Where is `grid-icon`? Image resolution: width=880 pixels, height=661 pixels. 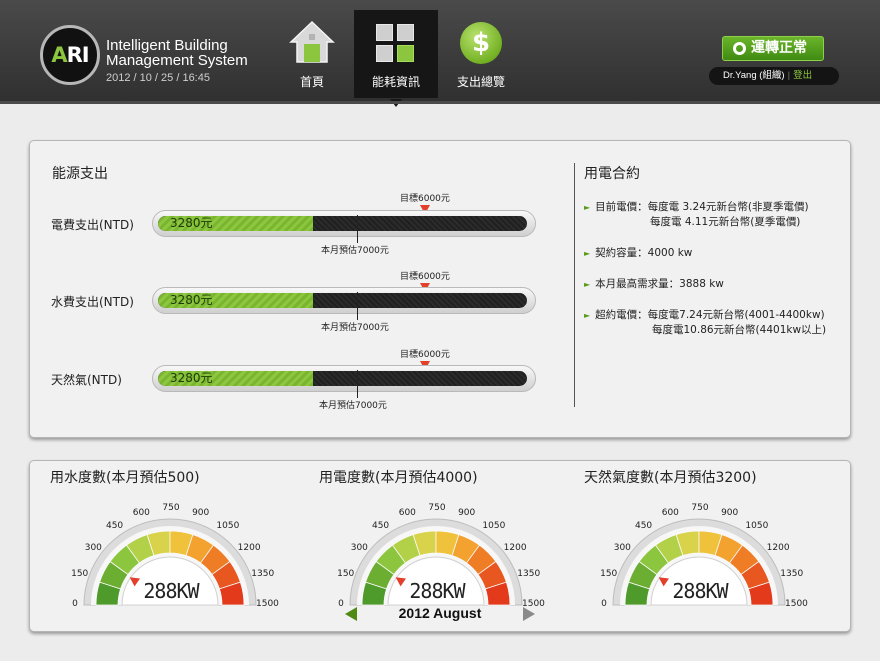
grid-icon is located at coordinates (396, 44).